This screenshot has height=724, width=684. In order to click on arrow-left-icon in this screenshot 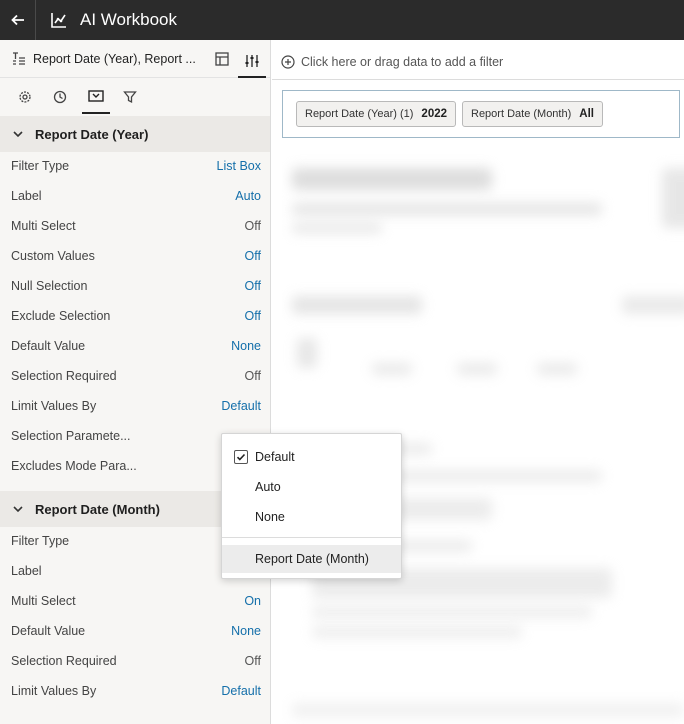, I will do `click(17, 20)`.